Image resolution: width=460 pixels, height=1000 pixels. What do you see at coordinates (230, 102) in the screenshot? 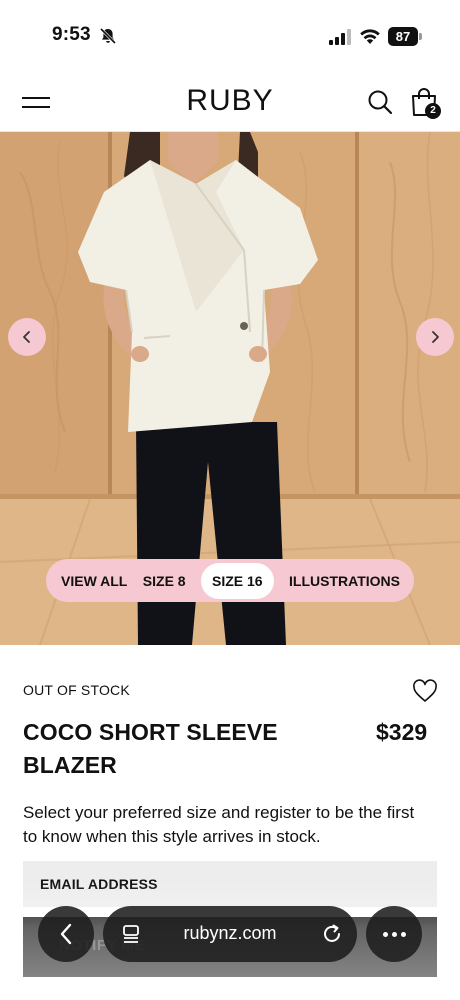
I see `site-header: RUBY 2` at bounding box center [230, 102].